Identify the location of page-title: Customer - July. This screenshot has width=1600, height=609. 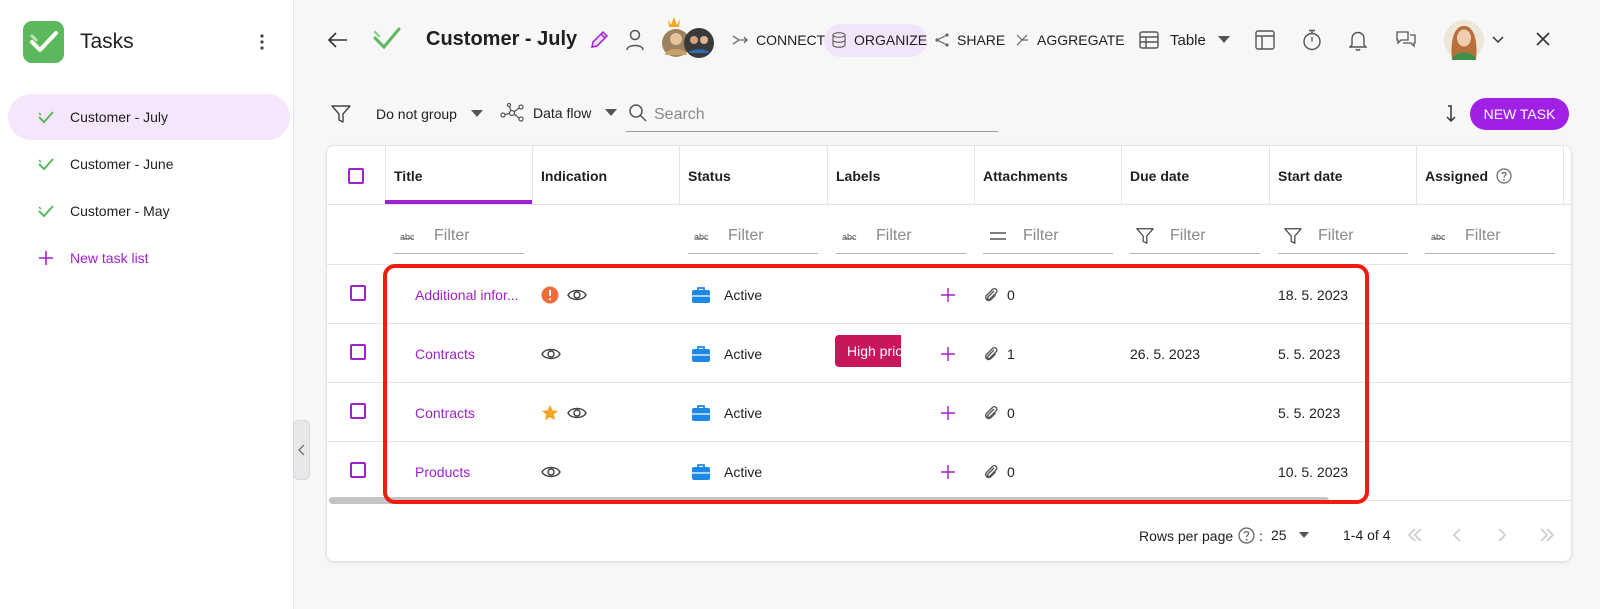
(502, 39).